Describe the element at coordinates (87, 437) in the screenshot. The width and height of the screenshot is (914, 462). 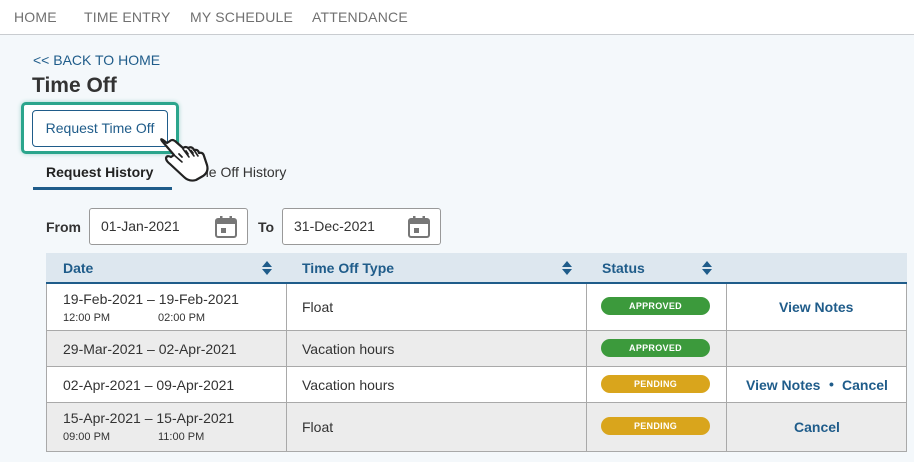
I see `start-time: 09:00 PM` at that location.